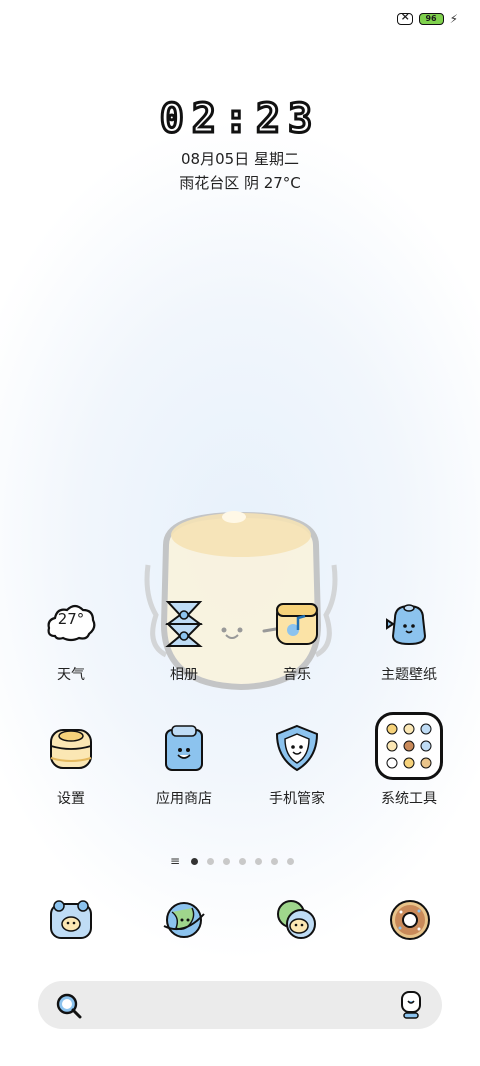 Image resolution: width=480 pixels, height=1066 pixels. What do you see at coordinates (71, 748) in the screenshot?
I see `pancake-icon` at bounding box center [71, 748].